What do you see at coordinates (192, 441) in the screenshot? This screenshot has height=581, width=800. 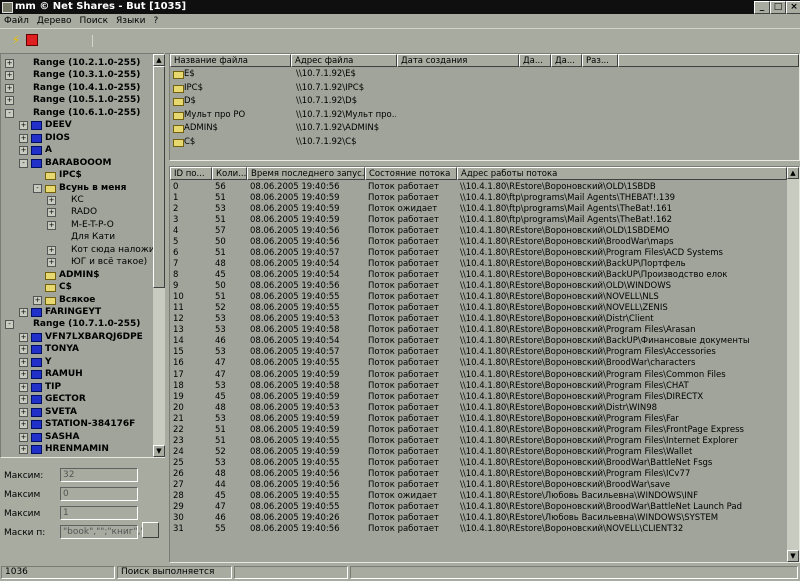 I see `thread-id: 23` at bounding box center [192, 441].